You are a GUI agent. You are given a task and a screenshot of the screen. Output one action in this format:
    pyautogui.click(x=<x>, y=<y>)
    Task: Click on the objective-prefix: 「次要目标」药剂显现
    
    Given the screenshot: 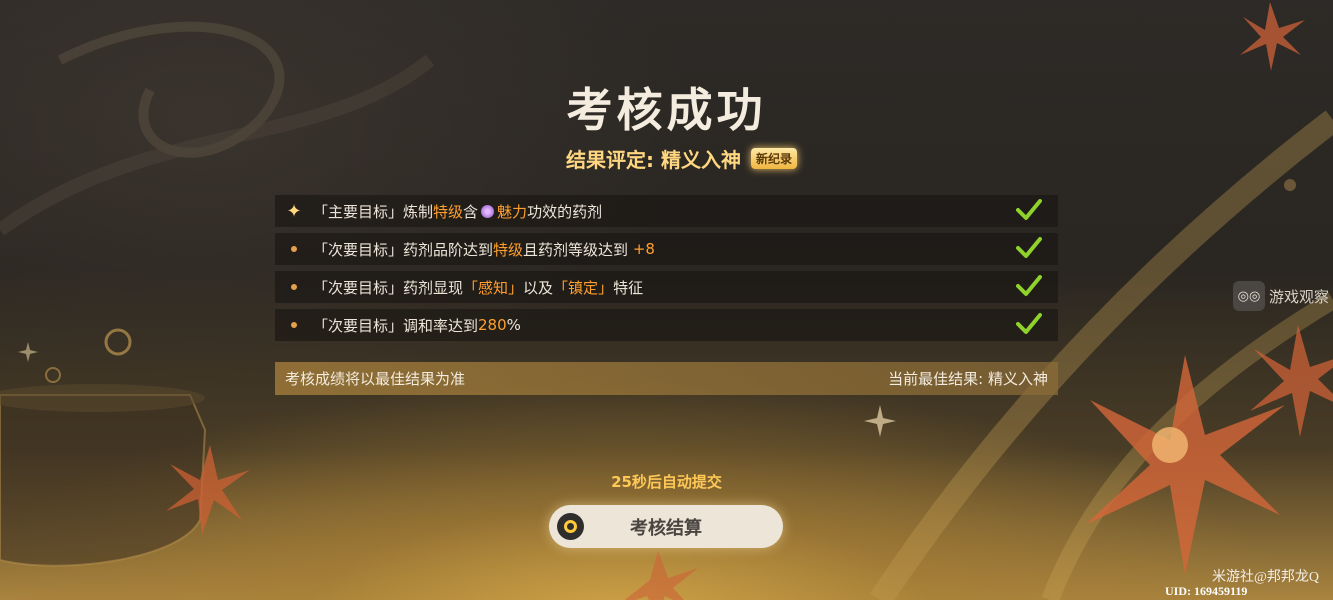 What is the action you would take?
    pyautogui.click(x=388, y=287)
    